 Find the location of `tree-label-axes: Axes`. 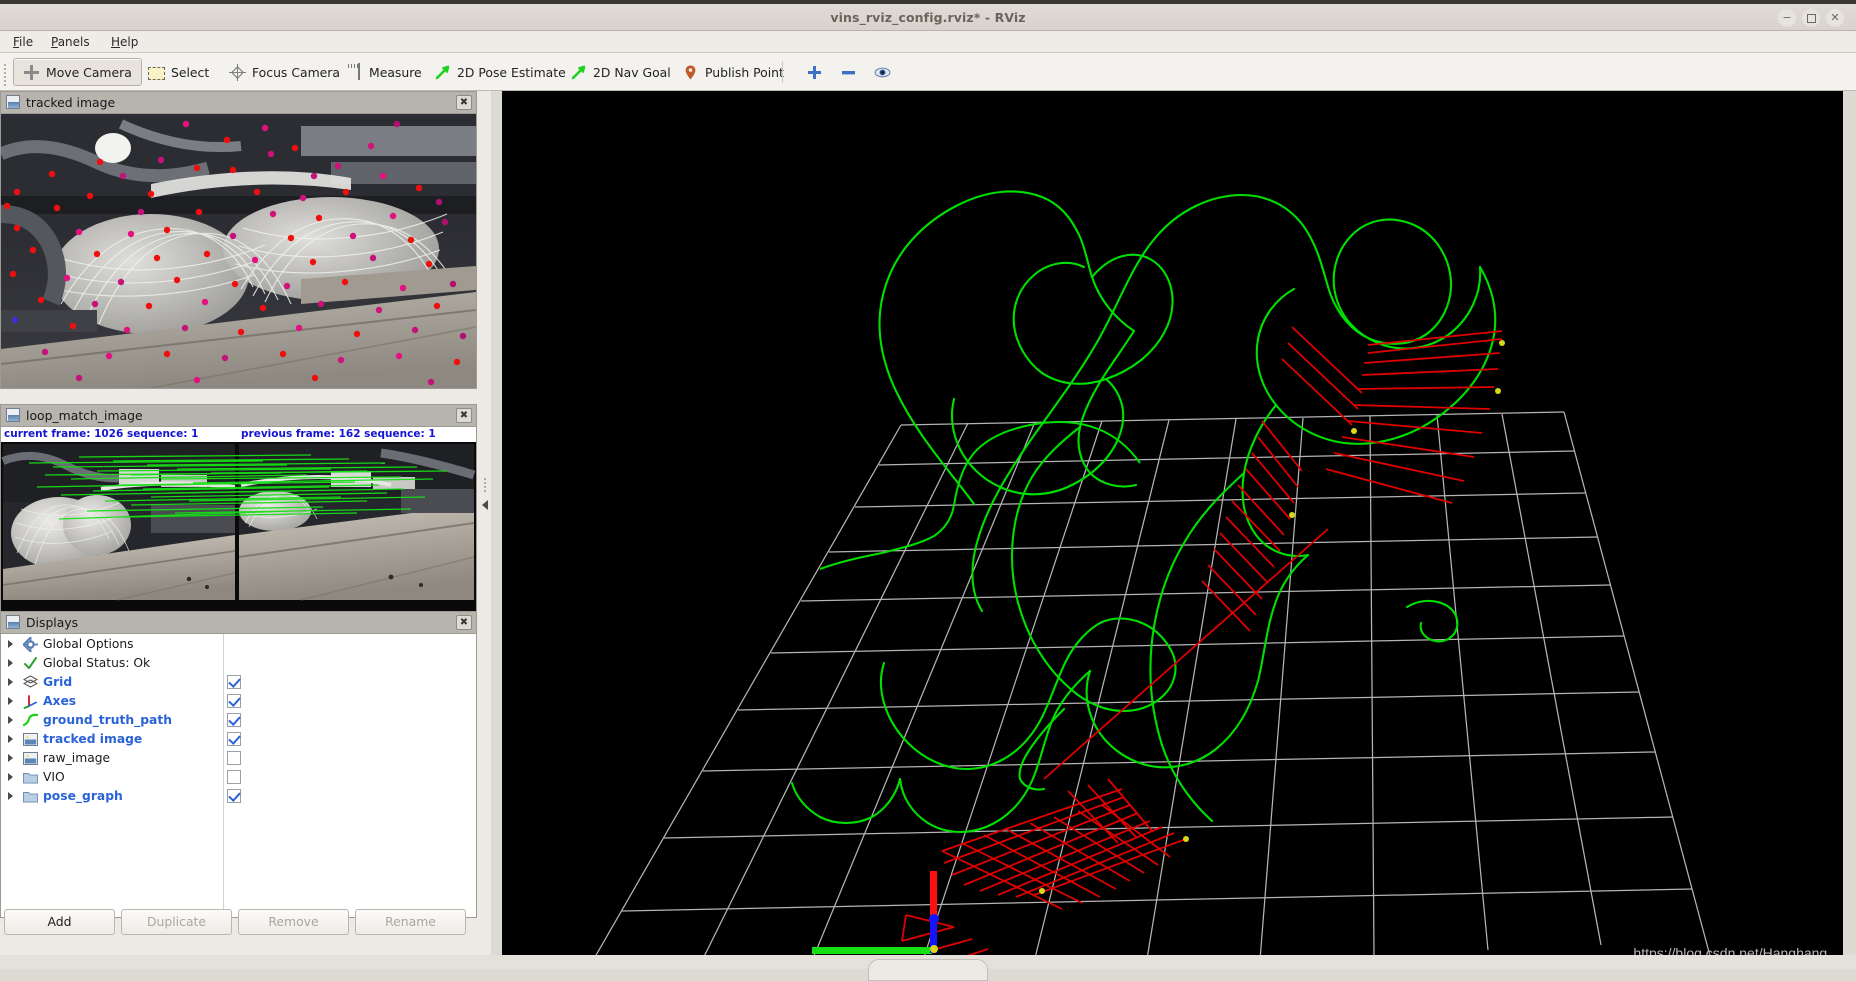

tree-label-axes: Axes is located at coordinates (60, 701).